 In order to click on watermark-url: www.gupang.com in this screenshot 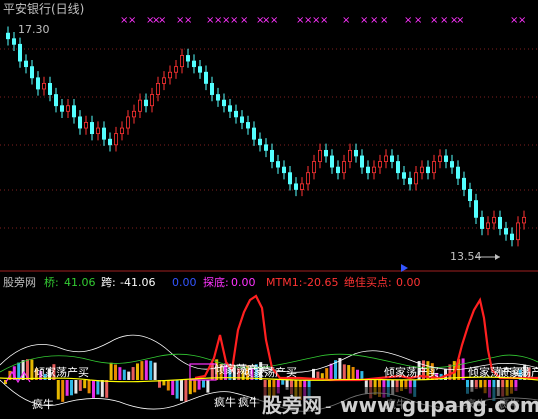, I will do `click(439, 405)`.